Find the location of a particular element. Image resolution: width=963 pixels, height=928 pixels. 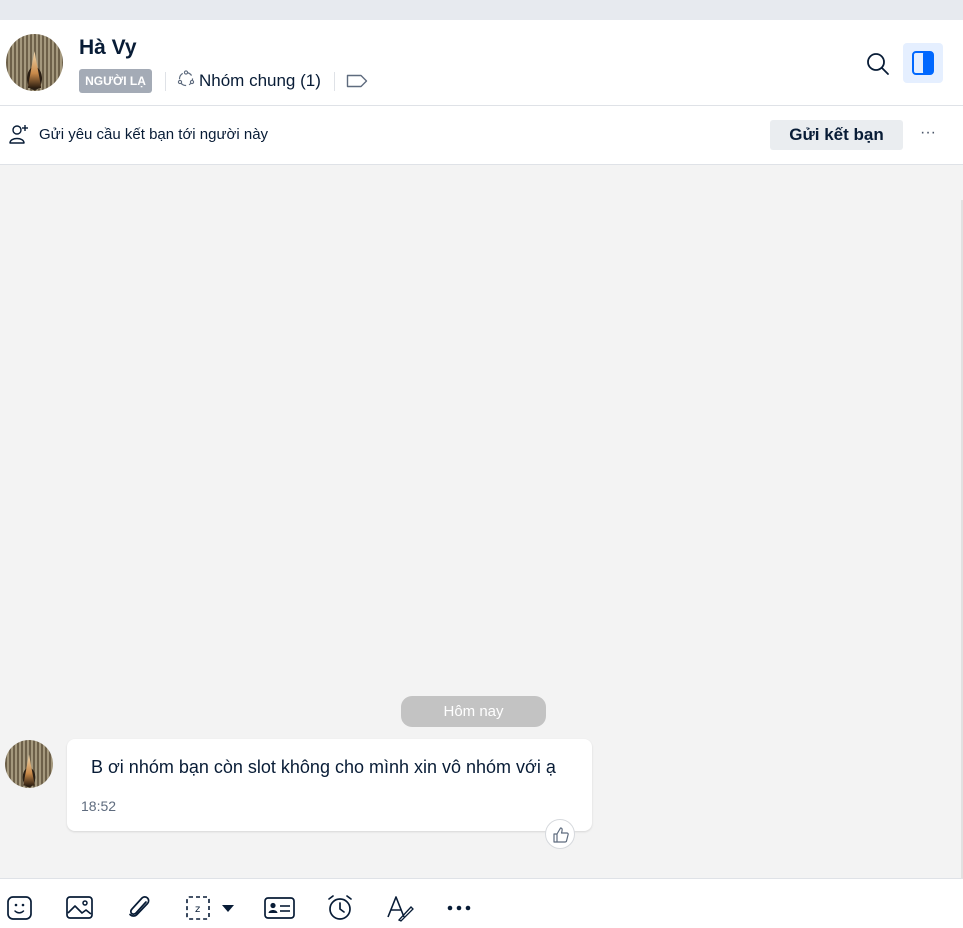

stranger-badge: NGƯỜI LẠ is located at coordinates (115, 81).